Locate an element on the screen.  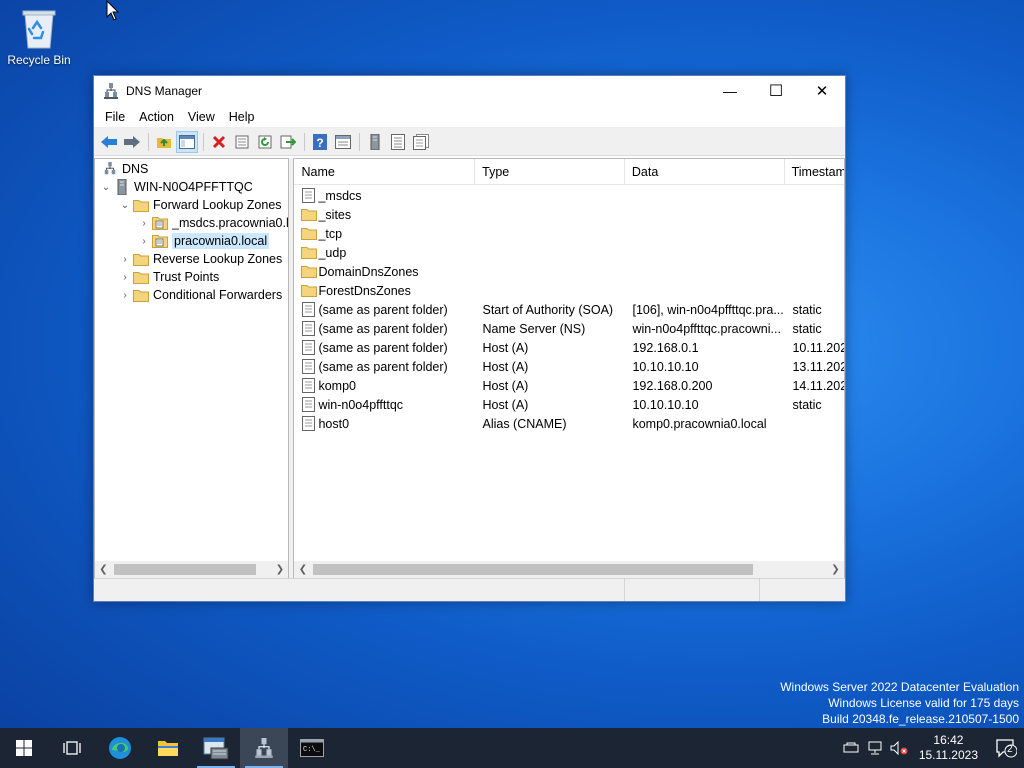
menu-bar: File Action View Help is located at coordinates (469, 117).